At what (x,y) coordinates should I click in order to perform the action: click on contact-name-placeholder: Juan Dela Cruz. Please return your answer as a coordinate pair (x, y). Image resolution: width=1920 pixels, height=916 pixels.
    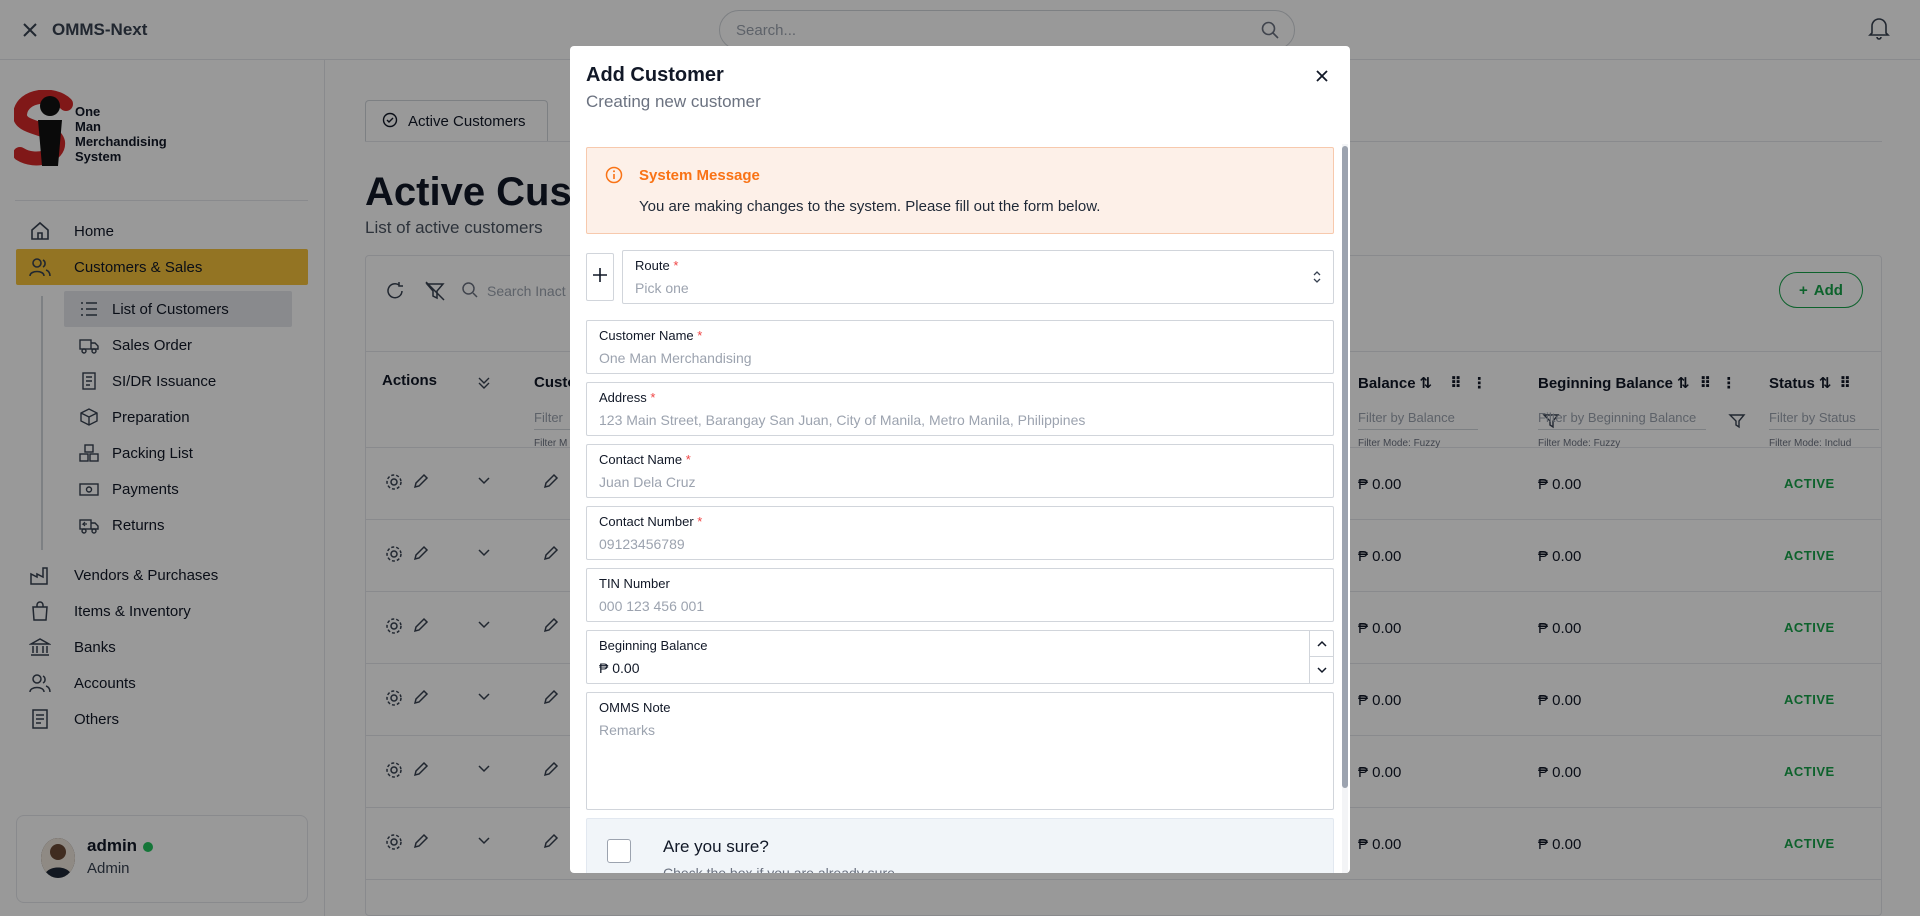
    Looking at the image, I should click on (647, 482).